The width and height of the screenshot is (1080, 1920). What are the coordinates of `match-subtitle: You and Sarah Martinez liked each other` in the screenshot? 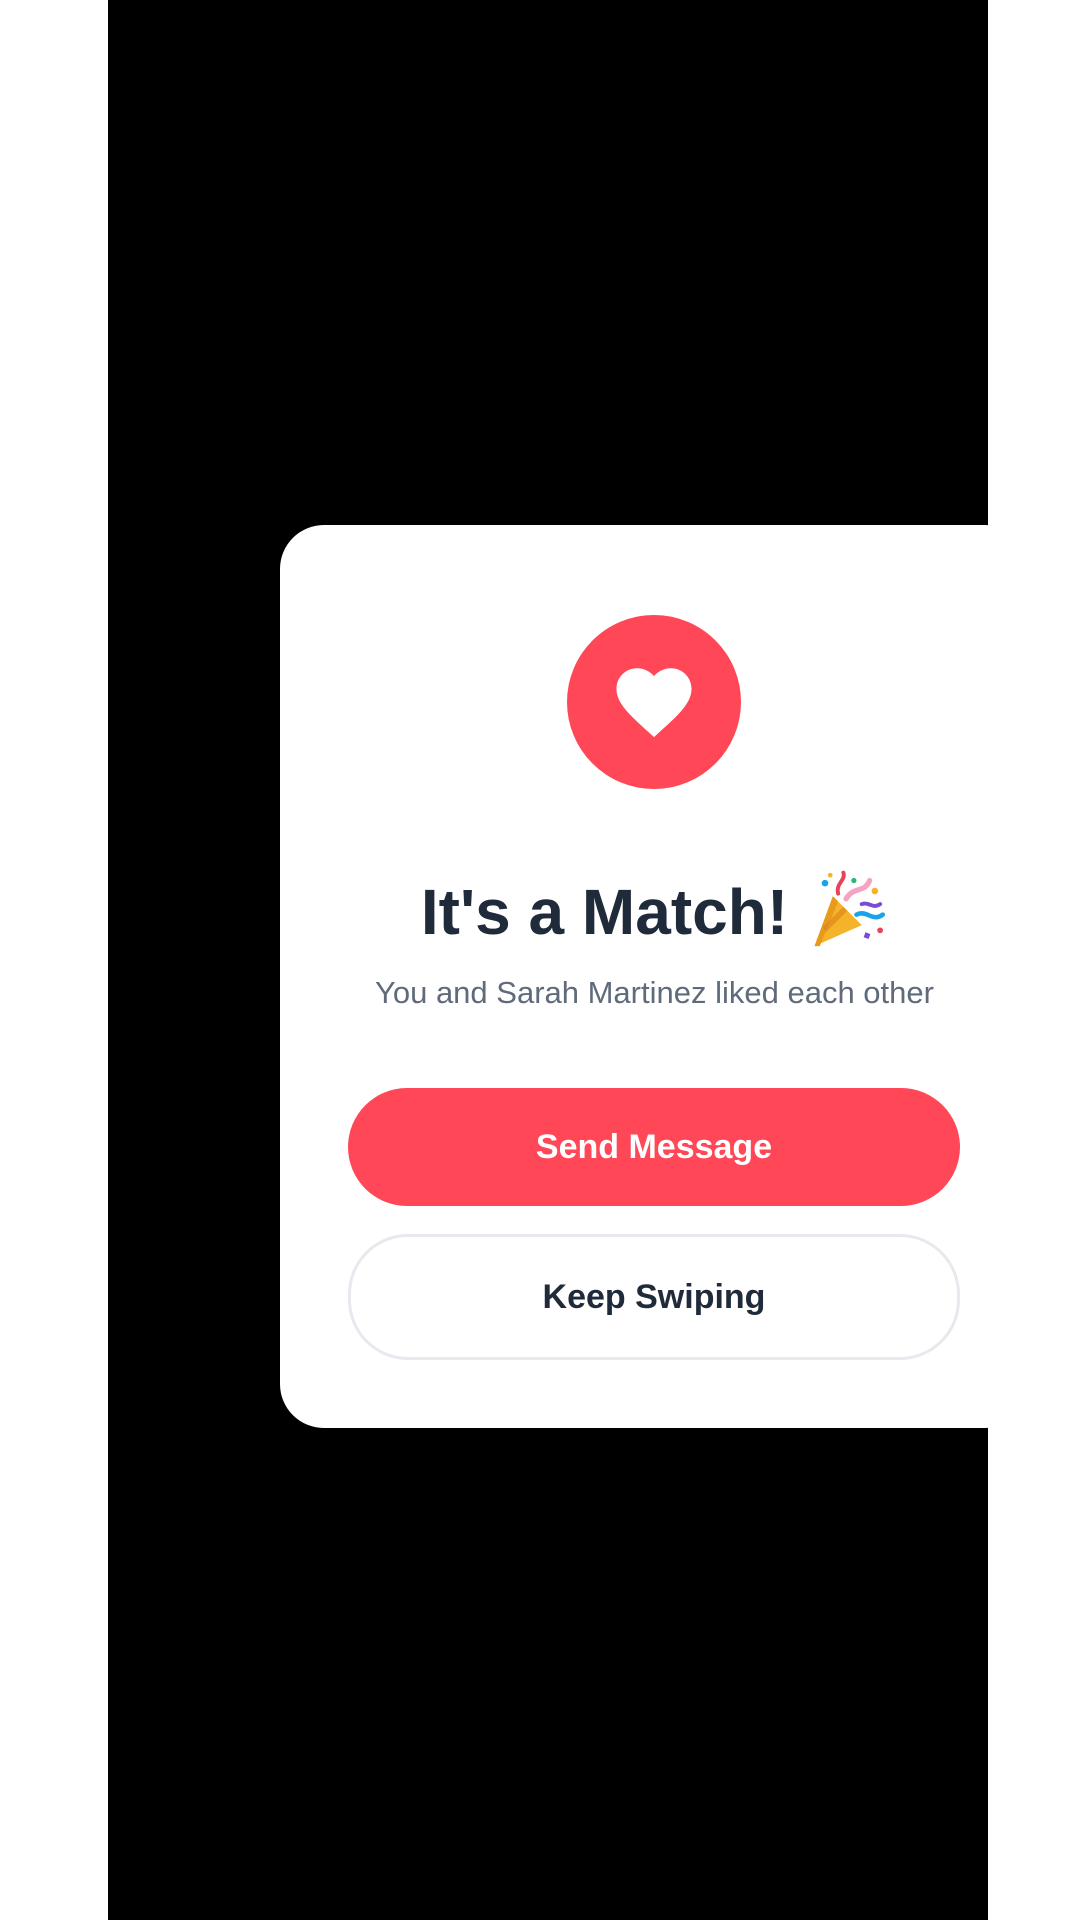 It's located at (654, 992).